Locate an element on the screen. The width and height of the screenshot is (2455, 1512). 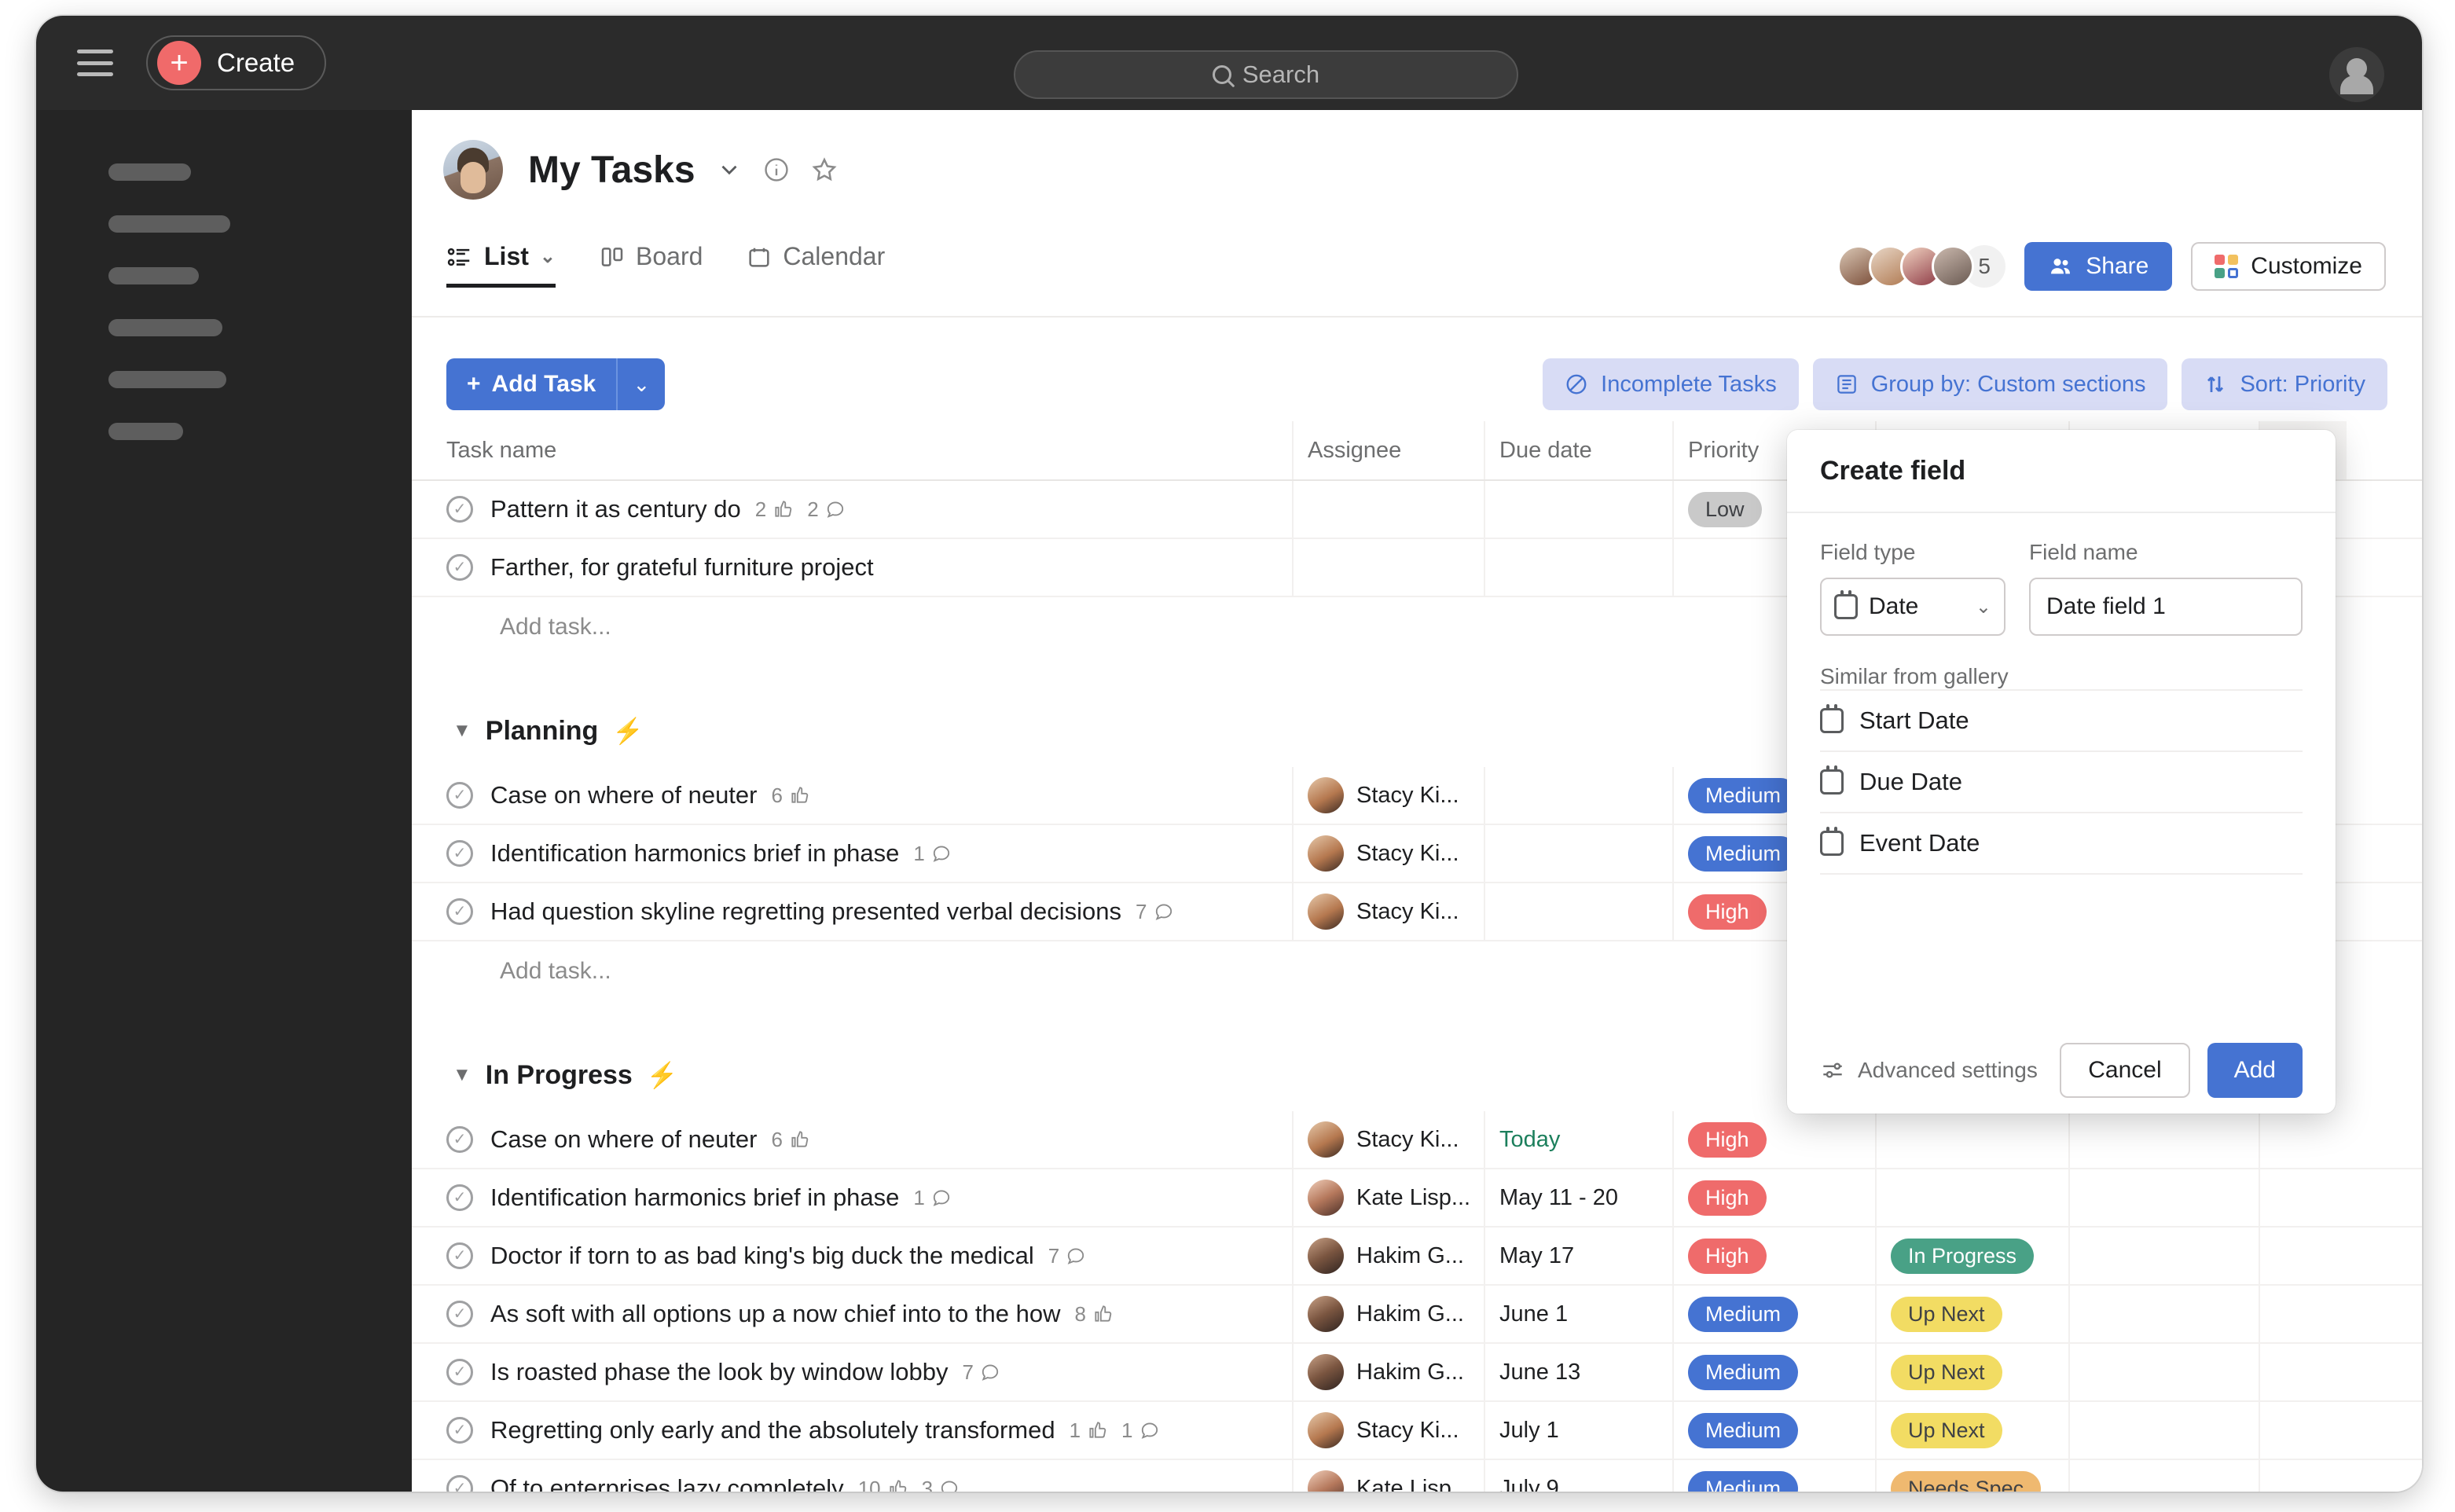
due-date-cell: July 1 is located at coordinates (1578, 1431).